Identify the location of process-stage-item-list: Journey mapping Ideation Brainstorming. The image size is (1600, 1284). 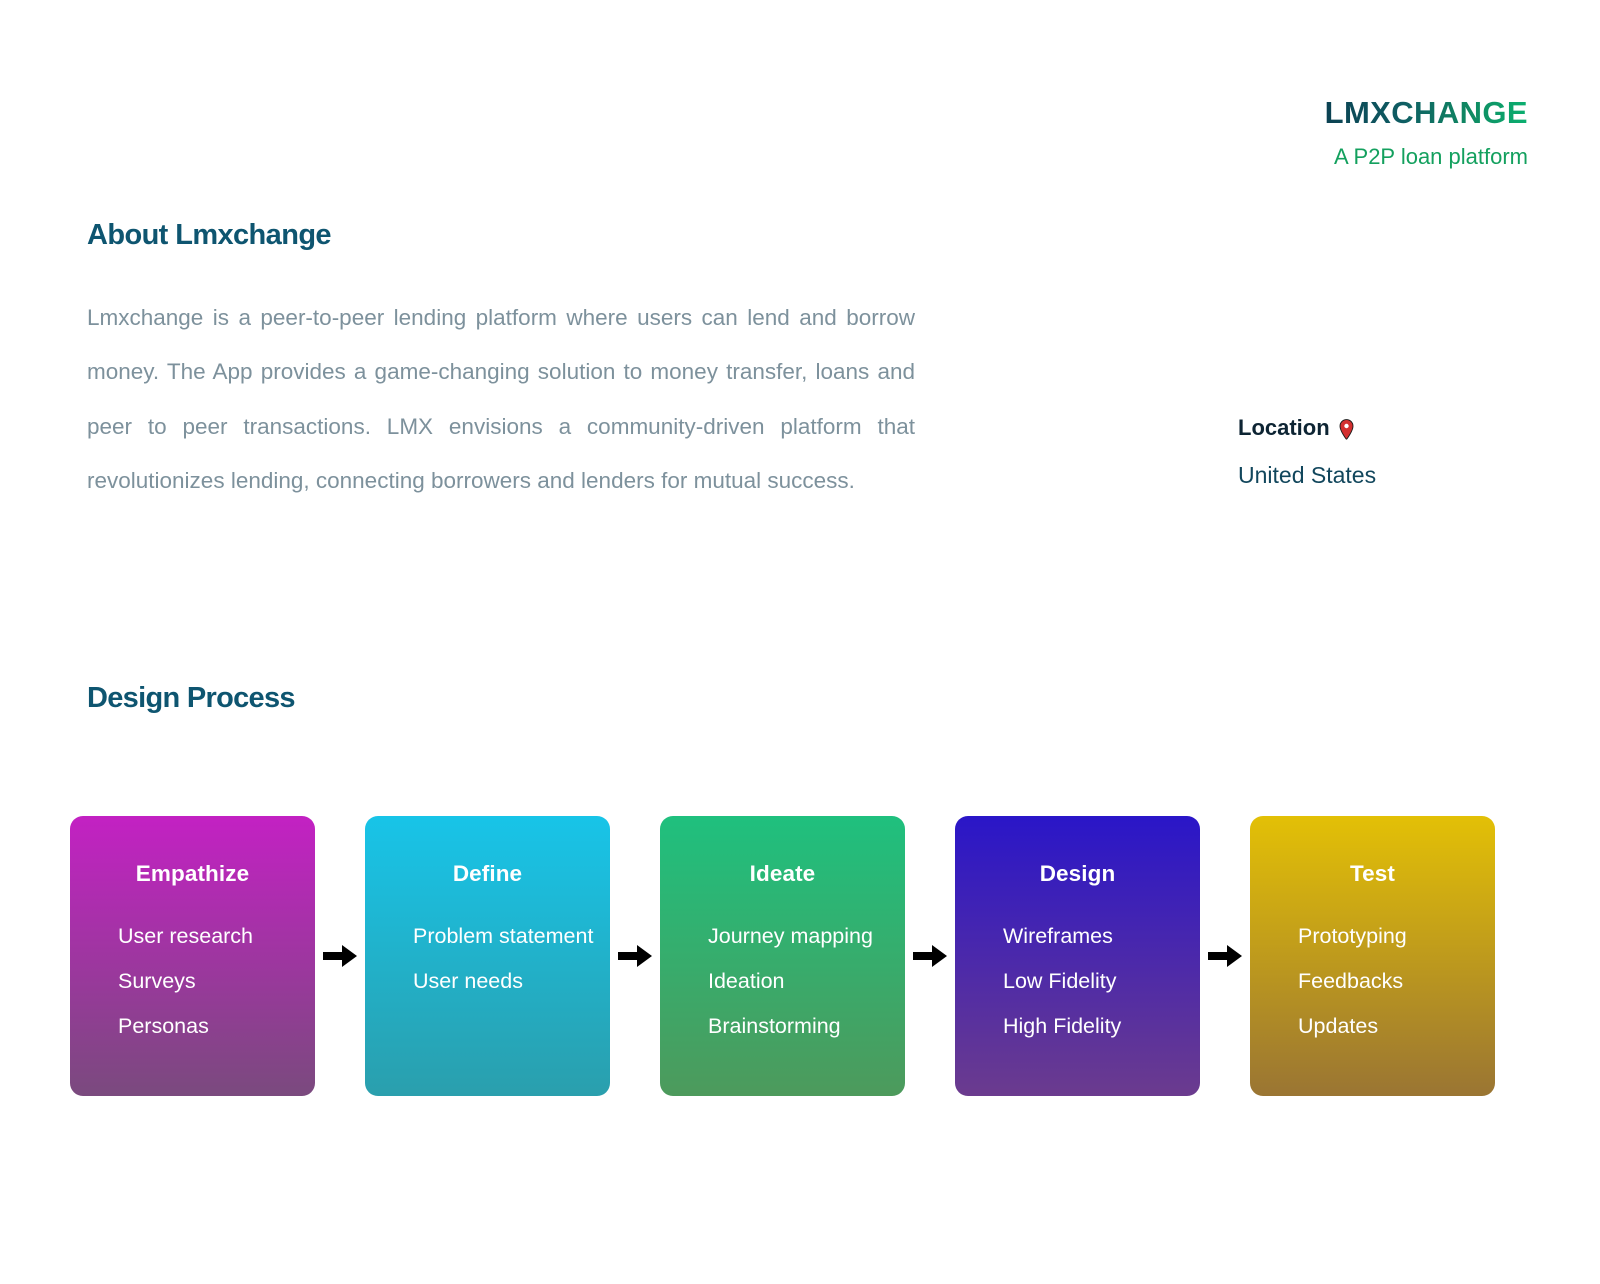
(782, 981).